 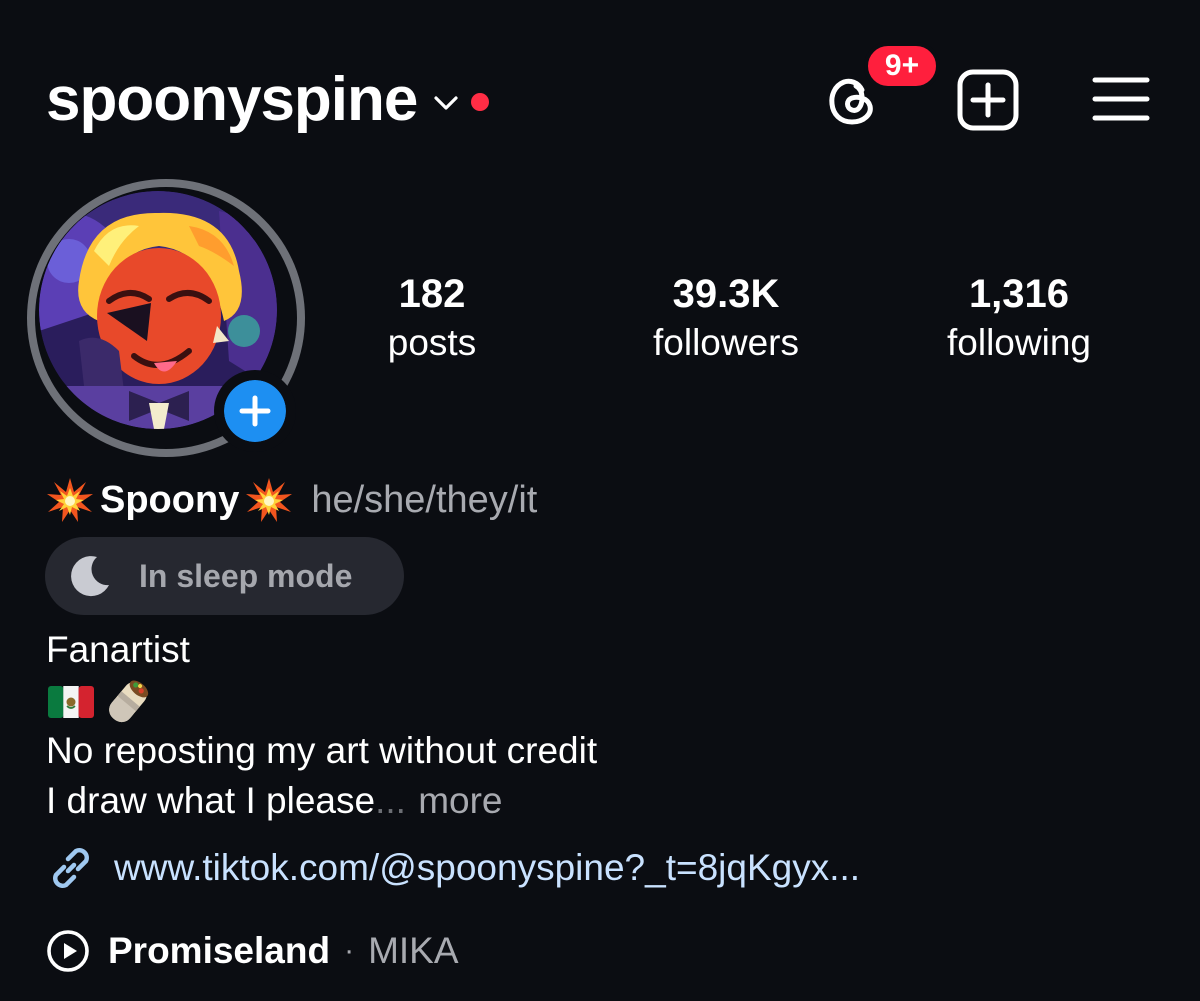 What do you see at coordinates (432, 342) in the screenshot?
I see `posts-label: posts` at bounding box center [432, 342].